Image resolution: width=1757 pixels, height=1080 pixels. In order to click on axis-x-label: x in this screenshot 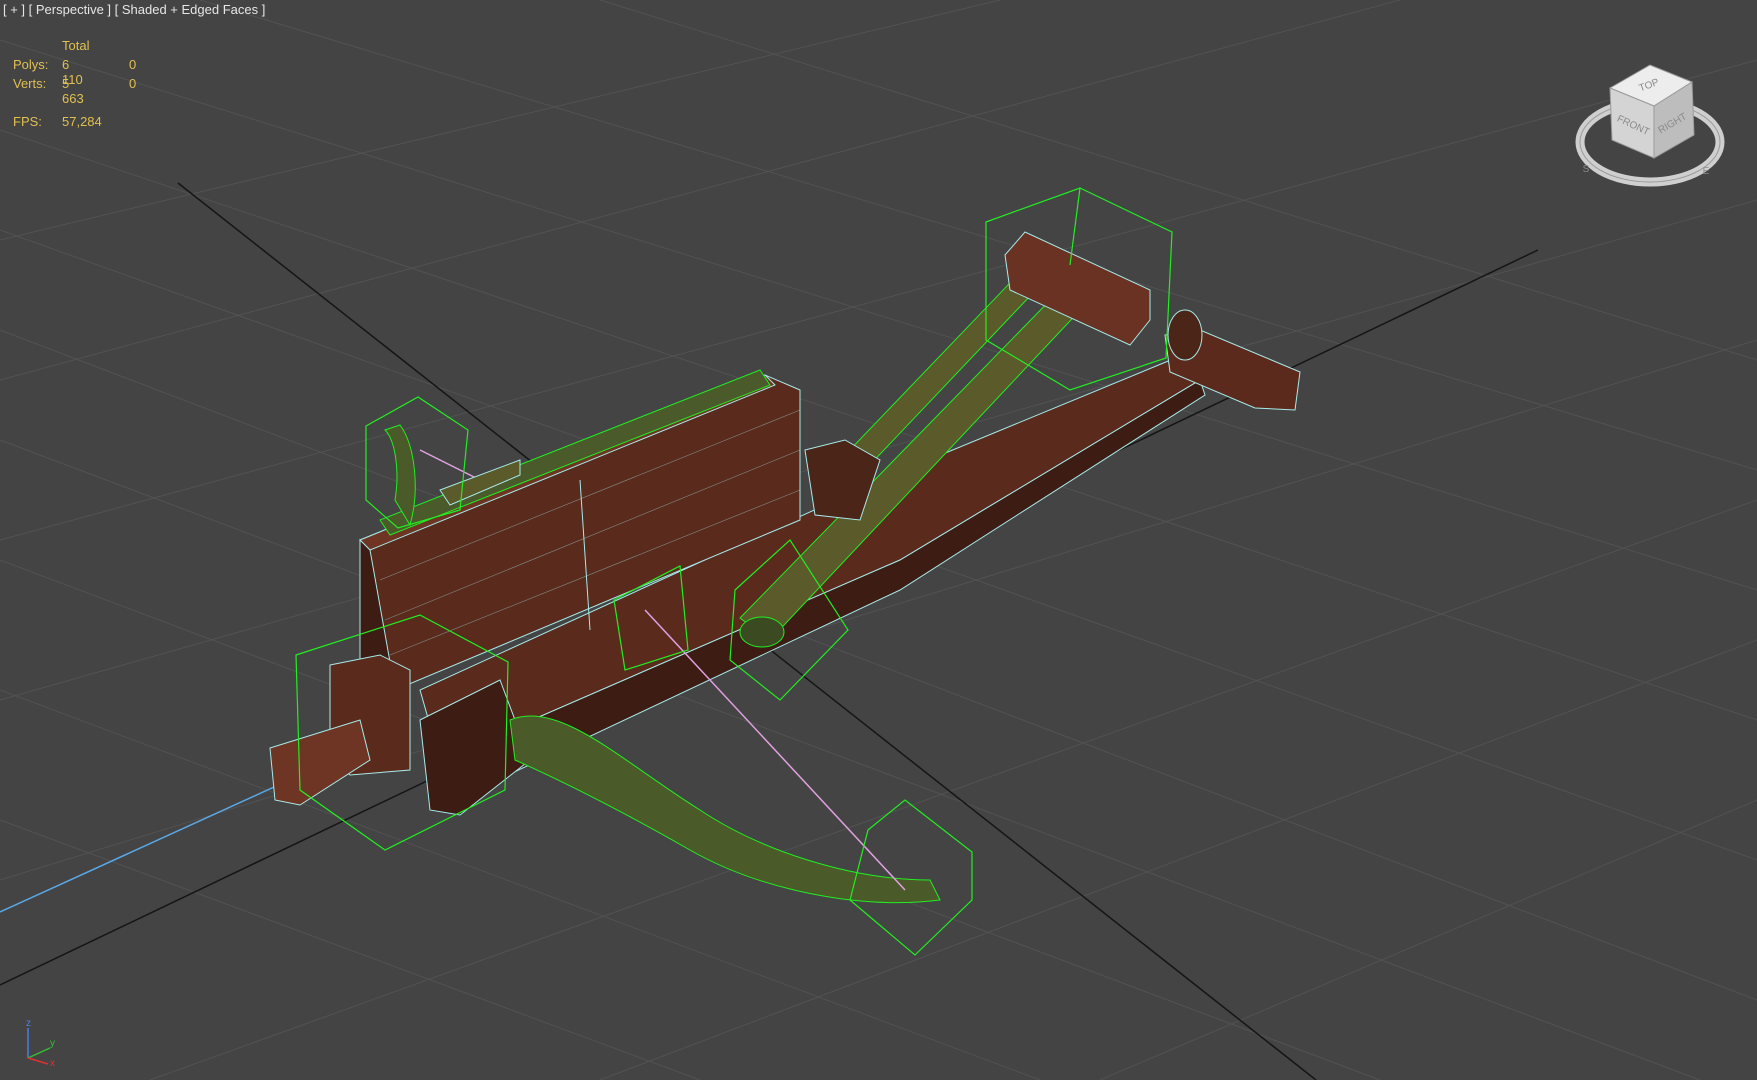, I will do `click(52, 1063)`.